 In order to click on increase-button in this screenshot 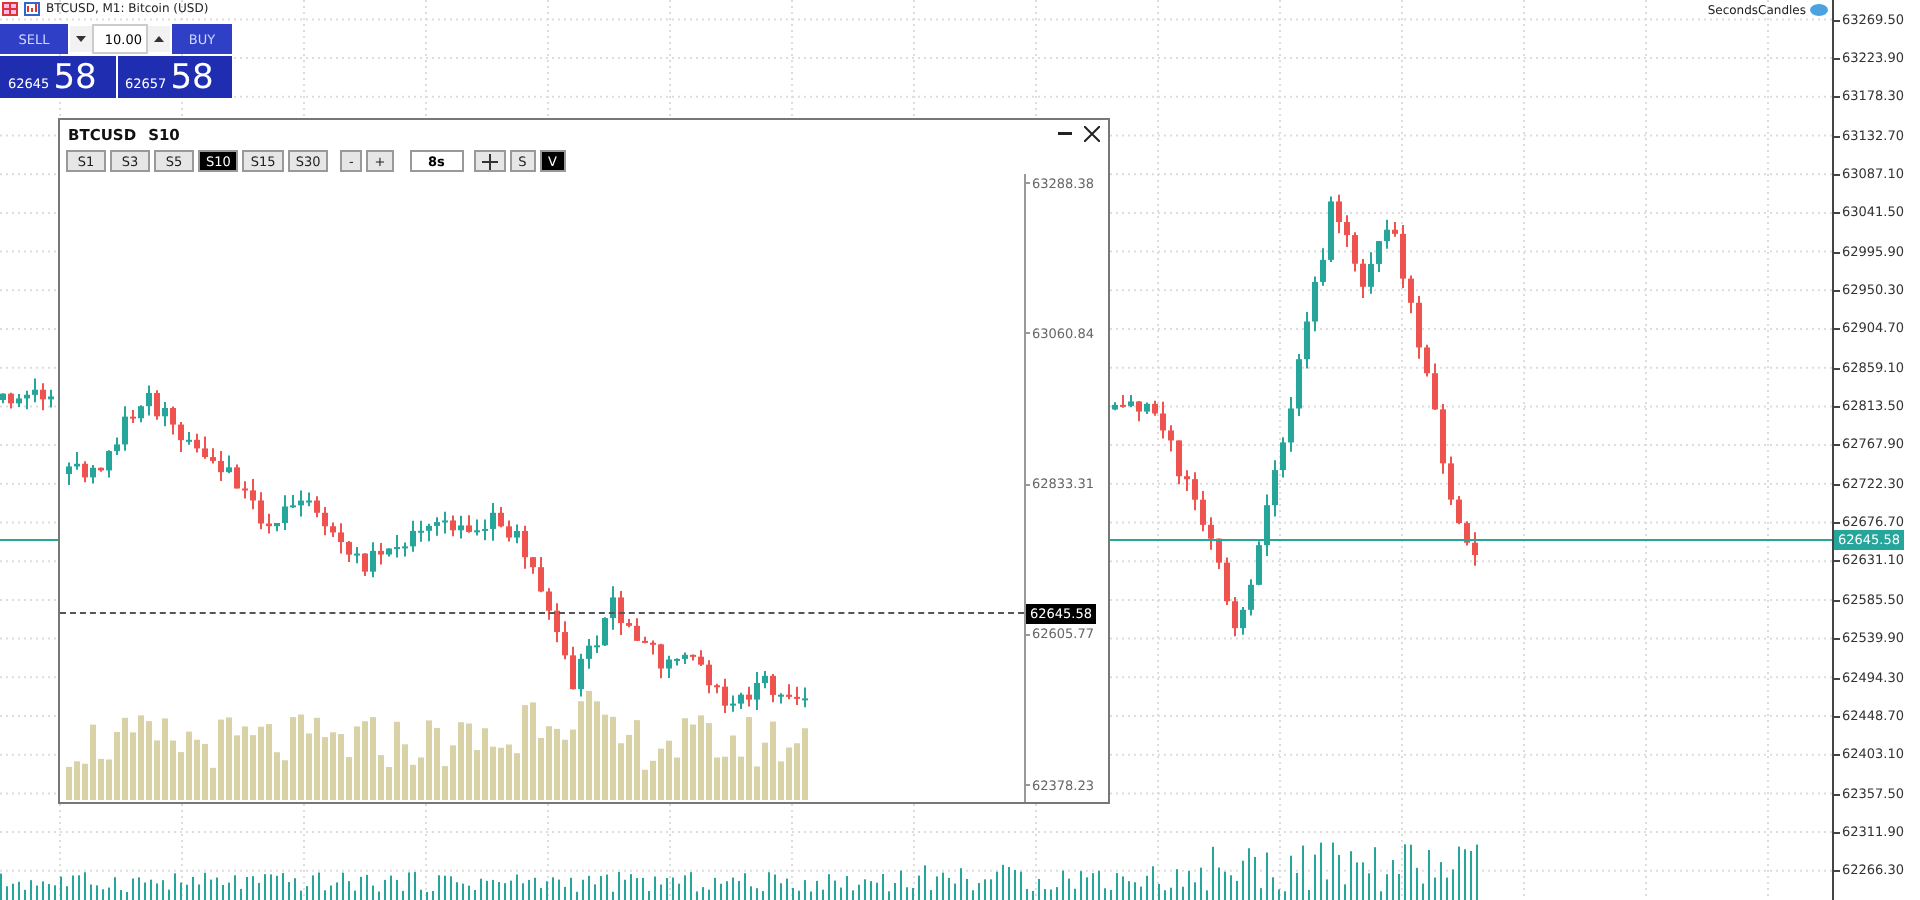, I will do `click(159, 39)`.